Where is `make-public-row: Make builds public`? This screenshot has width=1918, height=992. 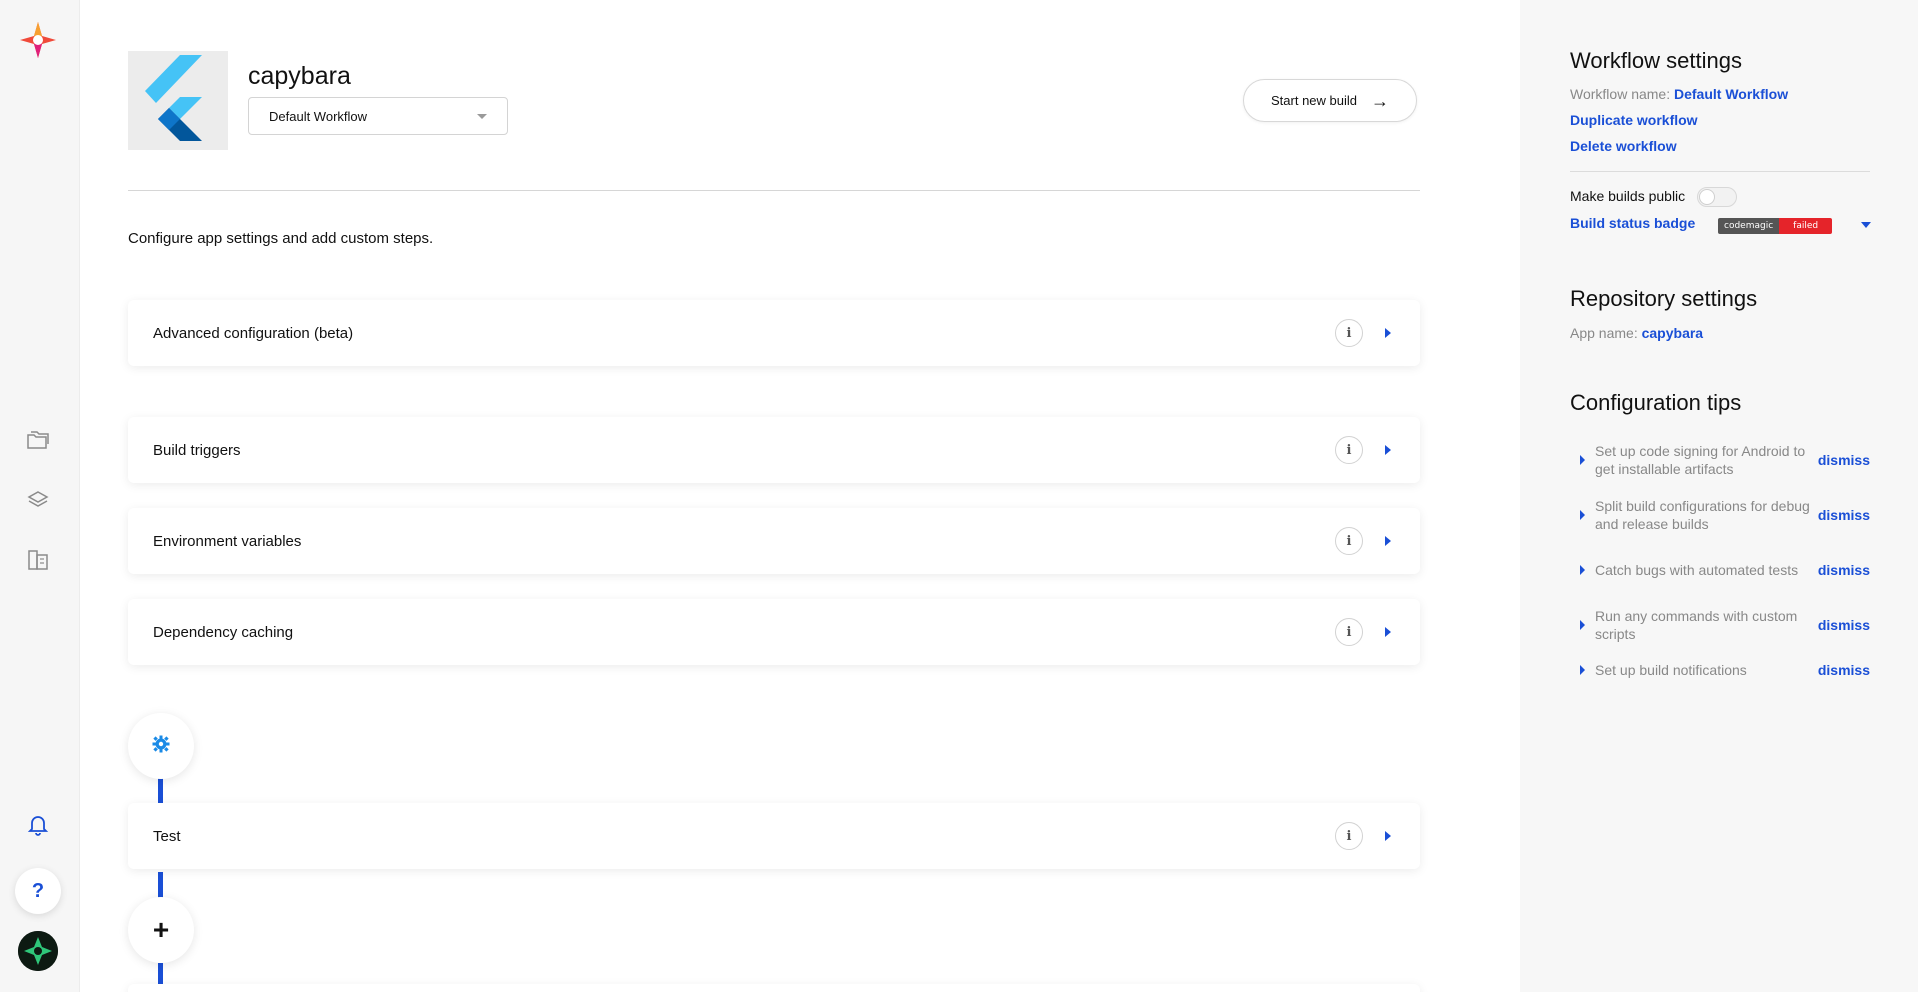
make-public-row: Make builds public is located at coordinates (1654, 197).